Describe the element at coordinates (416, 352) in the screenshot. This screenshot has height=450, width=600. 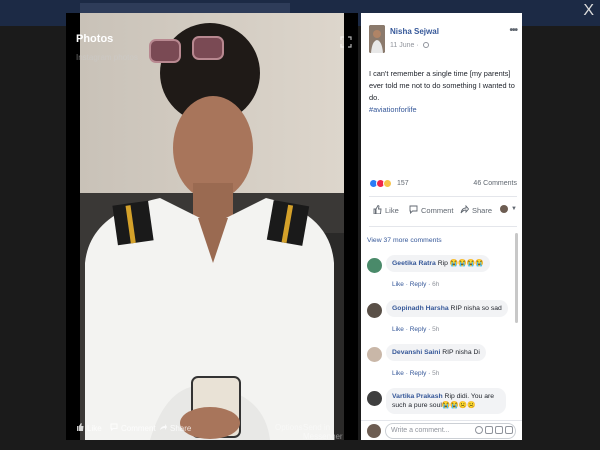
I see `commenter-name: Devanshi Saini` at that location.